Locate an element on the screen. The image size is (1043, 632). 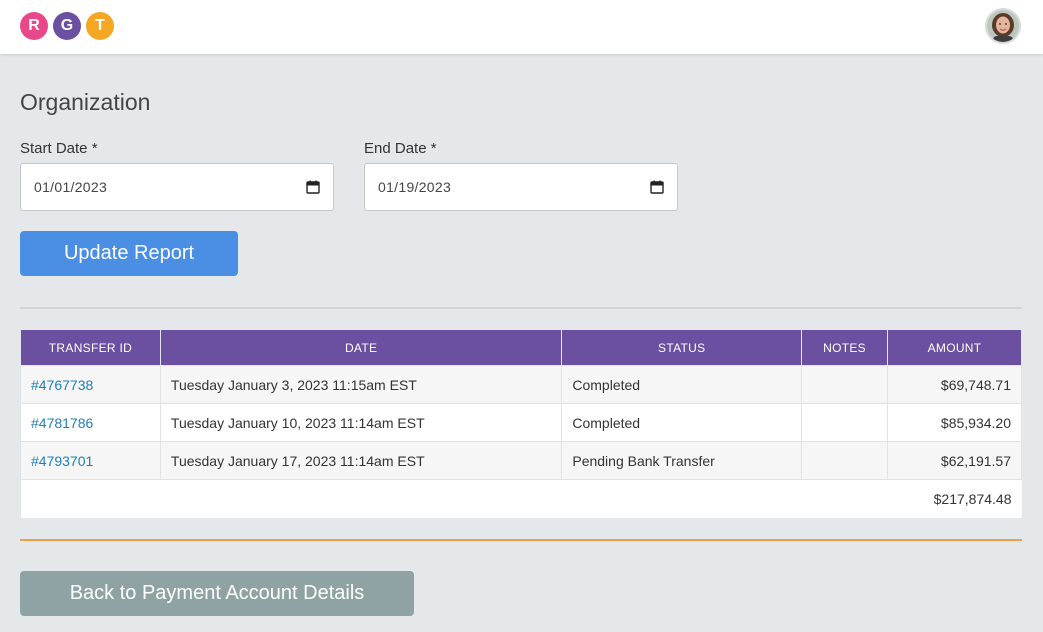
table-total-row: $217,874.48 is located at coordinates (521, 498).